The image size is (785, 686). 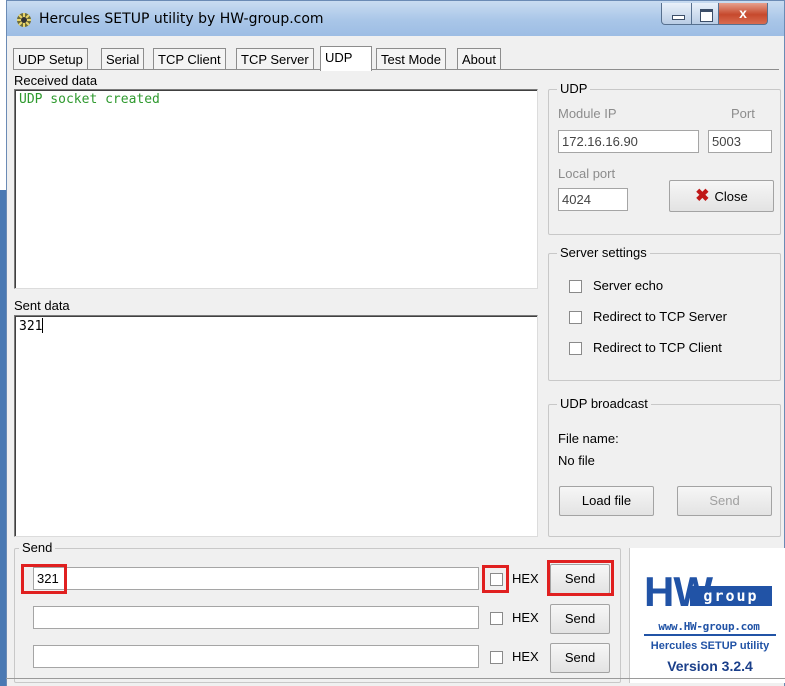 What do you see at coordinates (575, 348) in the screenshot?
I see `redirect-tcp-client-checkbox` at bounding box center [575, 348].